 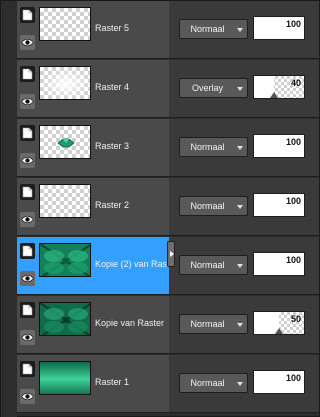 I want to click on layer-row-4: Raster 2 Normaal 100, so click(x=160, y=207).